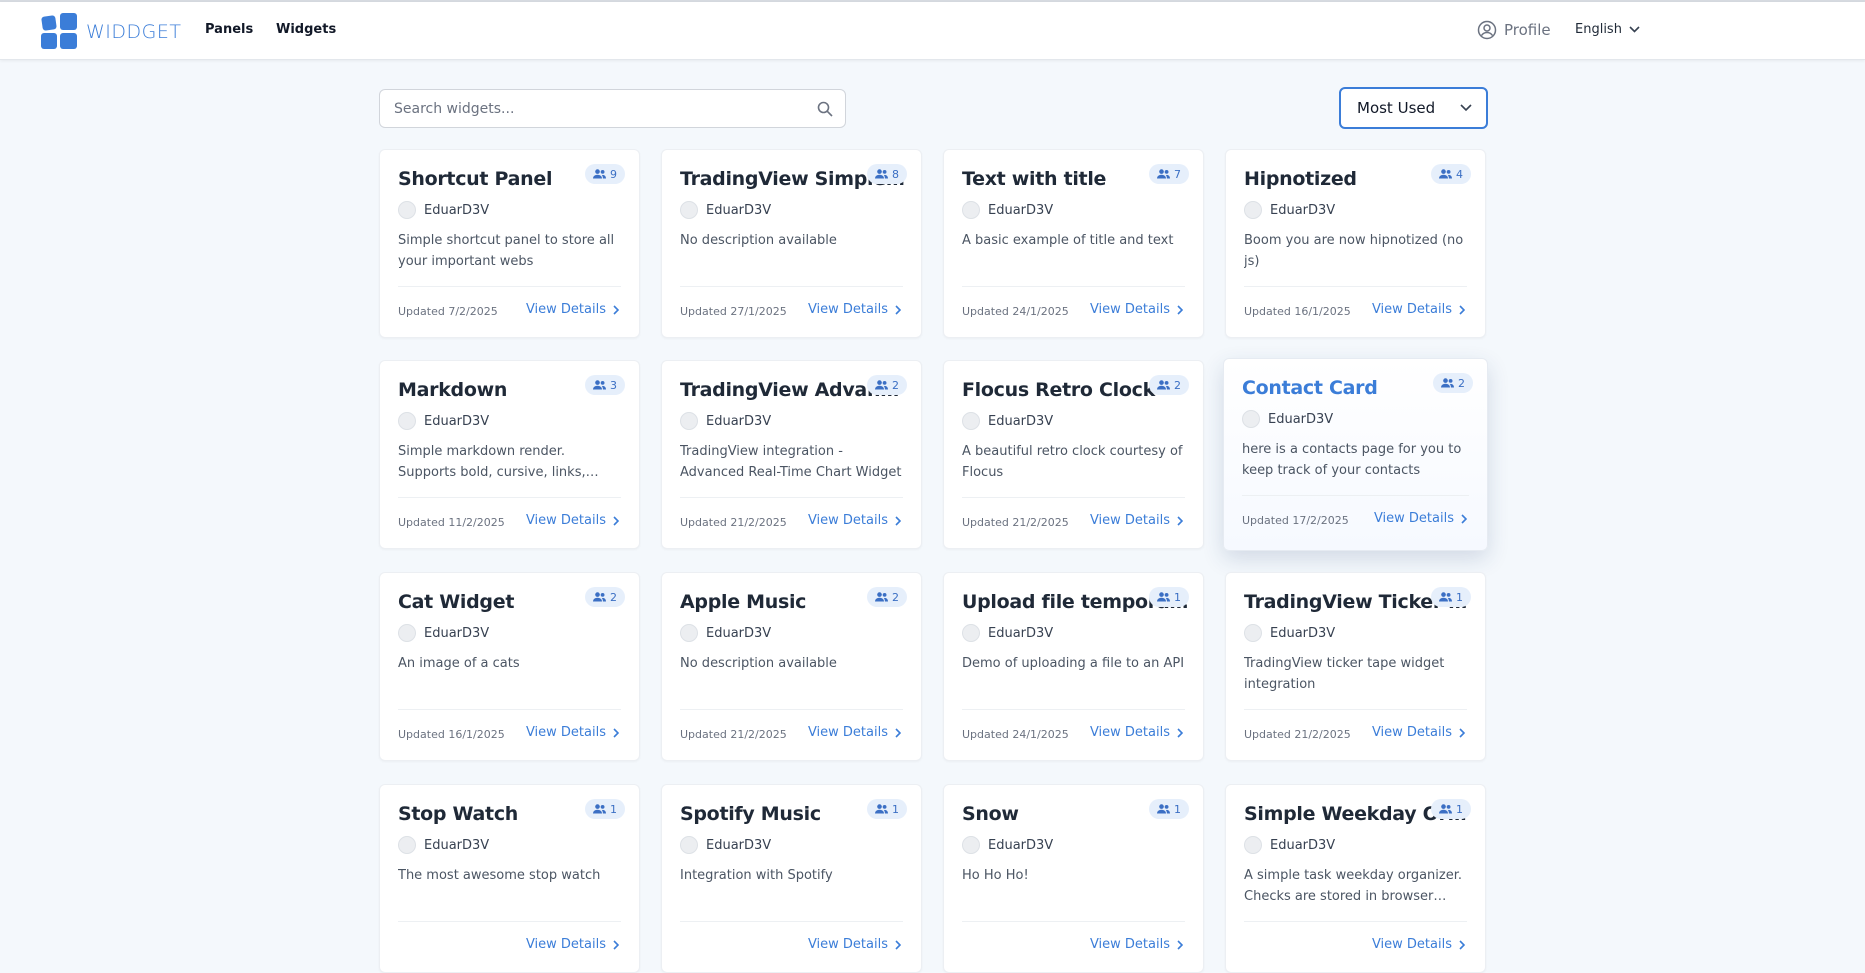  Describe the element at coordinates (459, 663) in the screenshot. I see `widget-description: An image of a cats` at that location.